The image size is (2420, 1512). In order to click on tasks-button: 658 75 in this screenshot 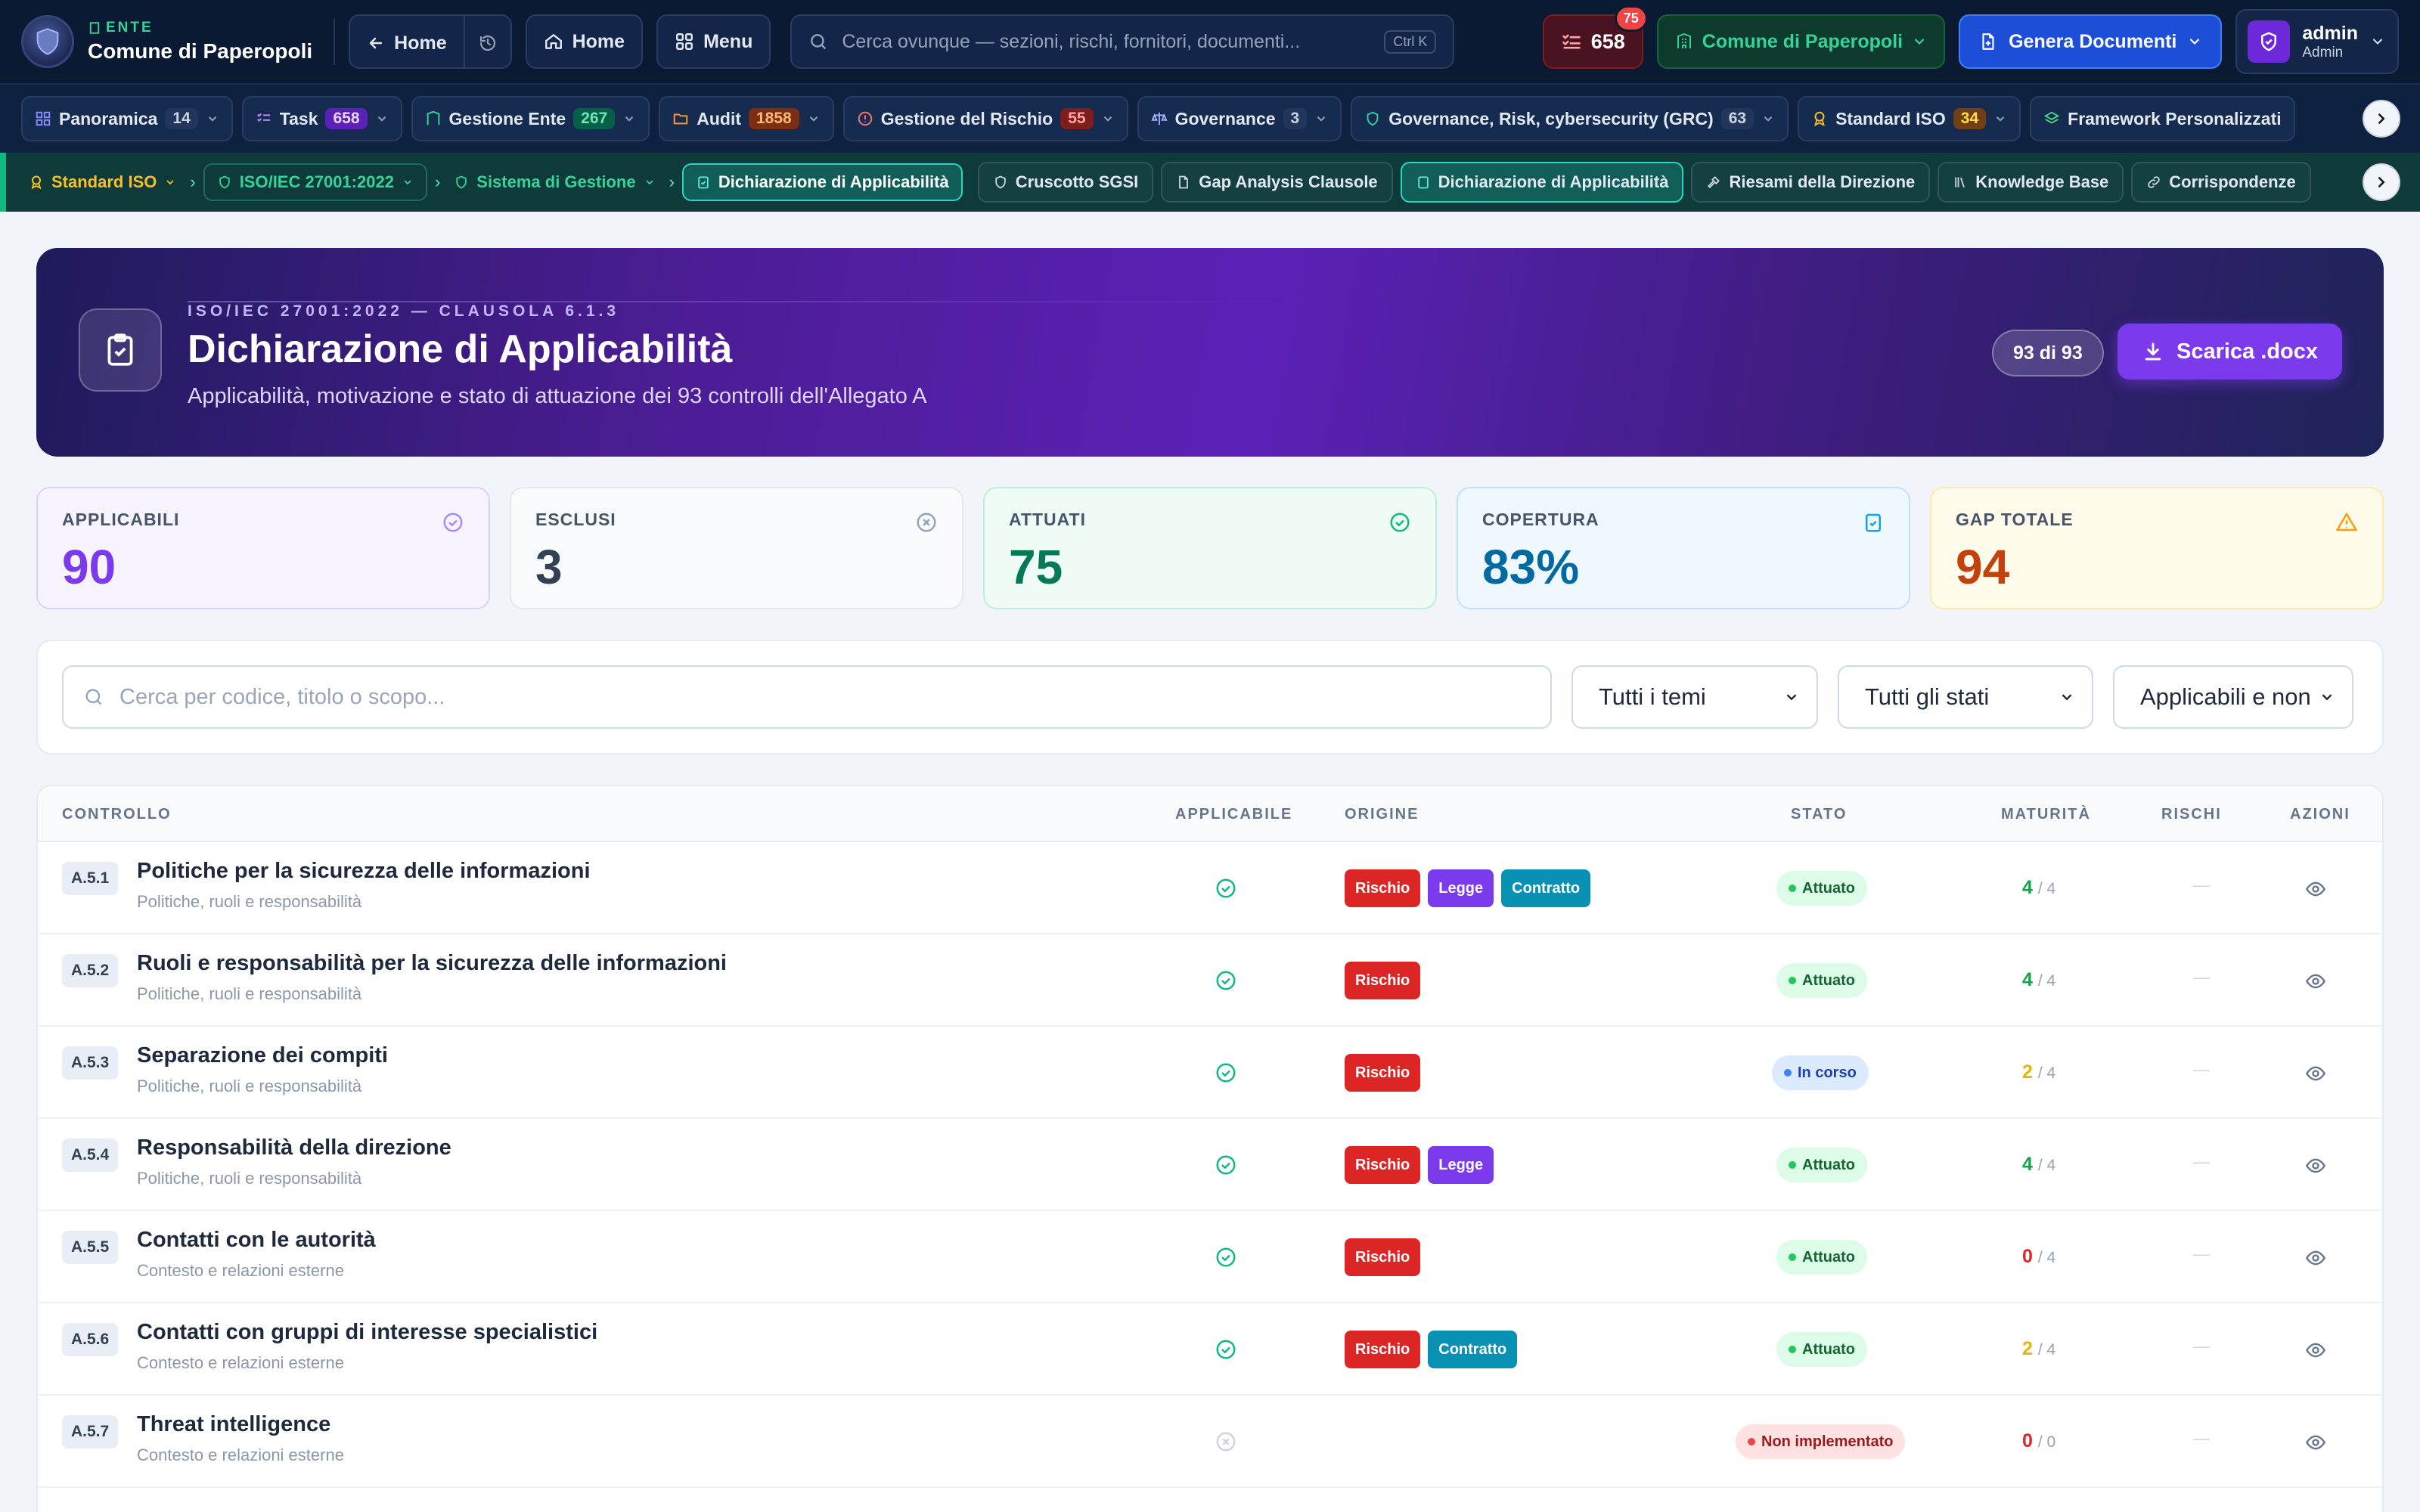, I will do `click(1595, 37)`.